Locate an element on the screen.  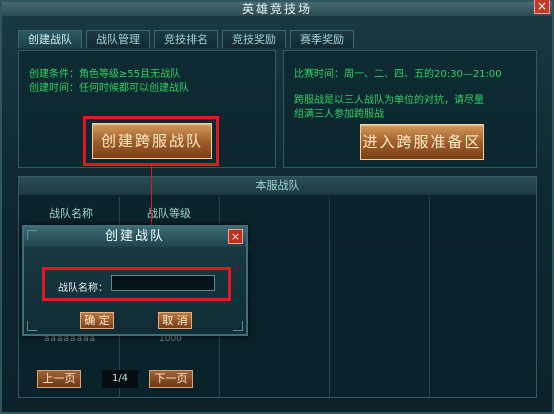
list-title: 本服战队 is located at coordinates (277, 186).